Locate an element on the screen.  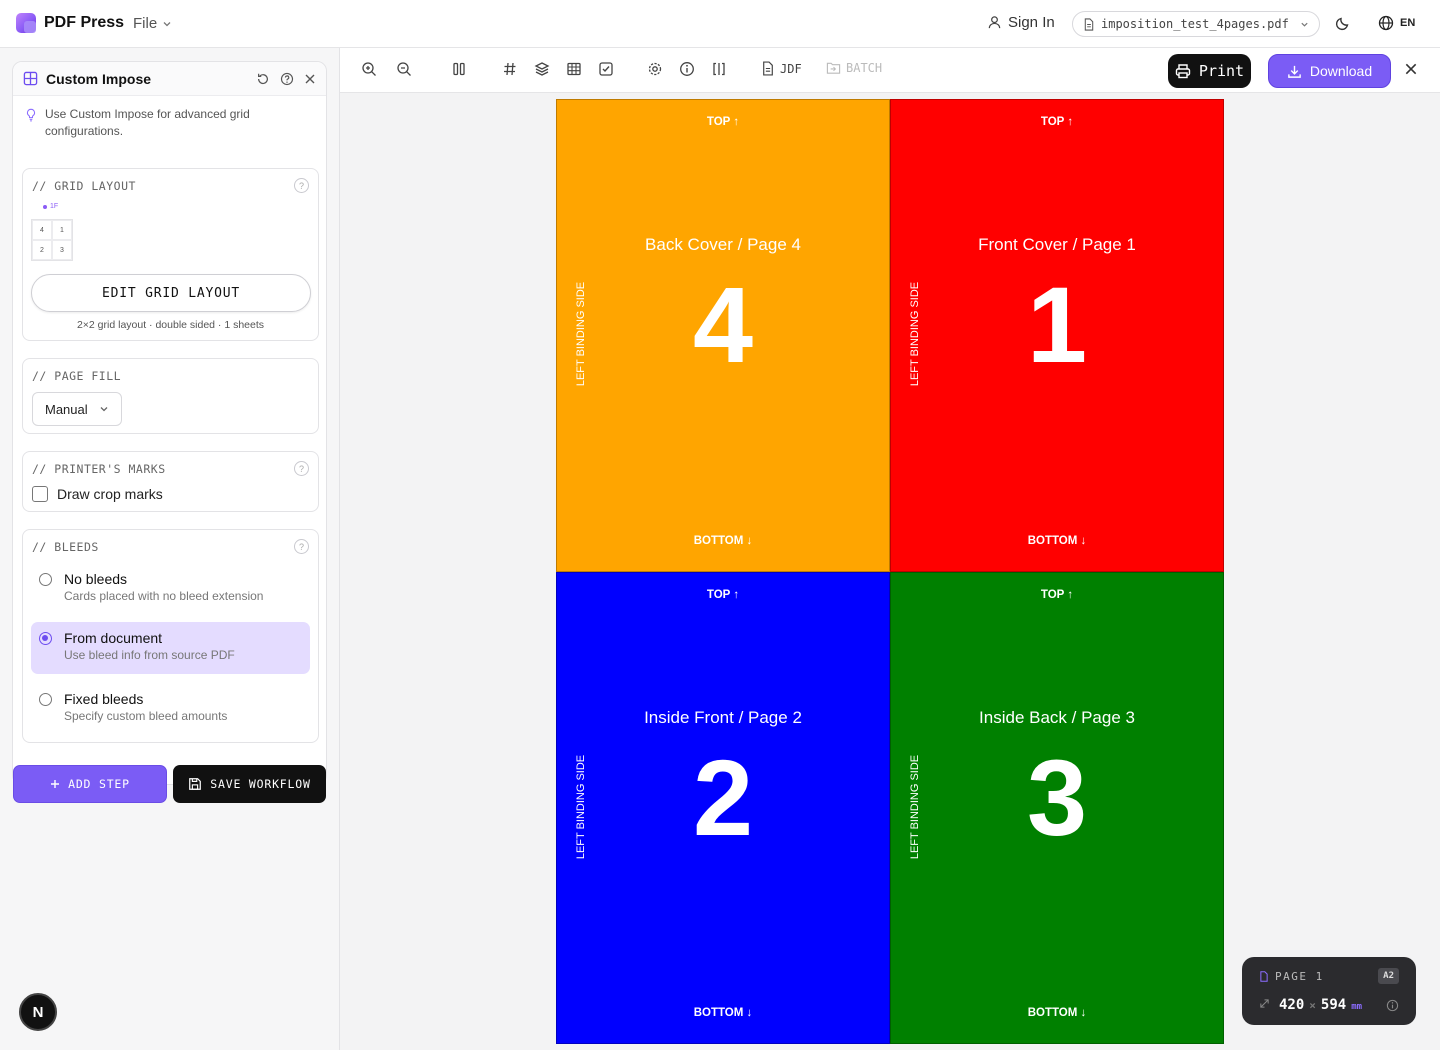
file-menu: File is located at coordinates (152, 23).